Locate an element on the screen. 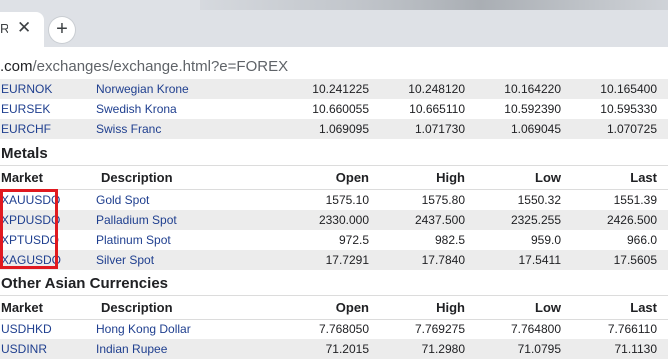 This screenshot has height=359, width=668. high-value: 2437.500 is located at coordinates (439, 220).